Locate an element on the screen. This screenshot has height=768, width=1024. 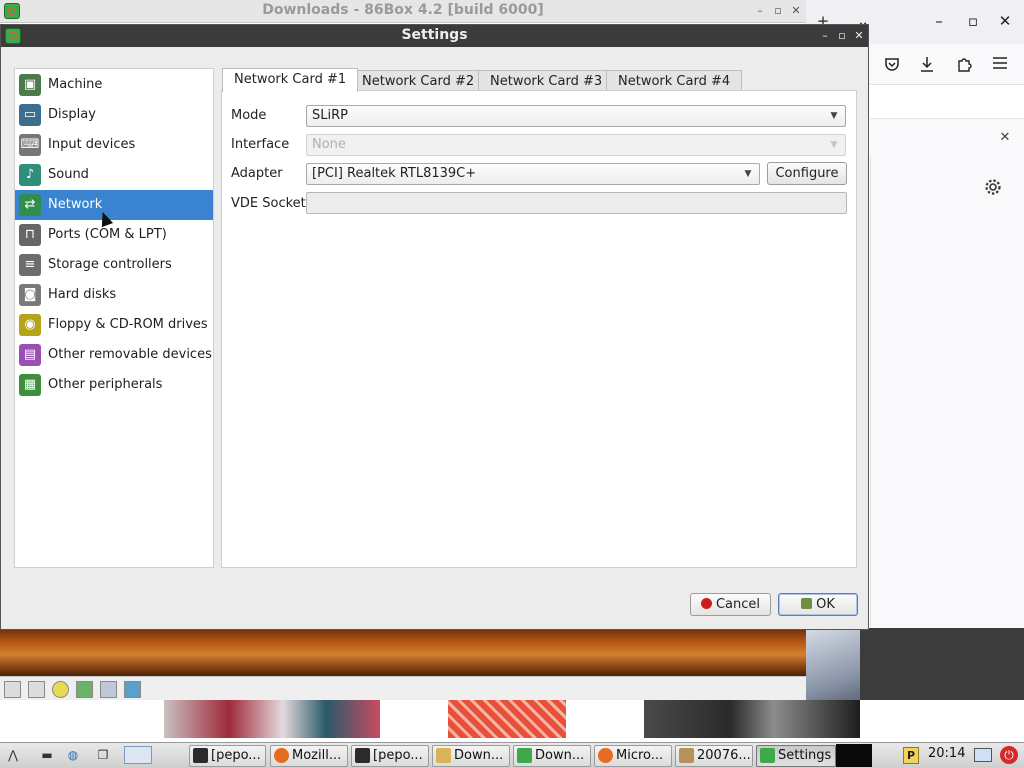
ok-icon is located at coordinates (807, 603).